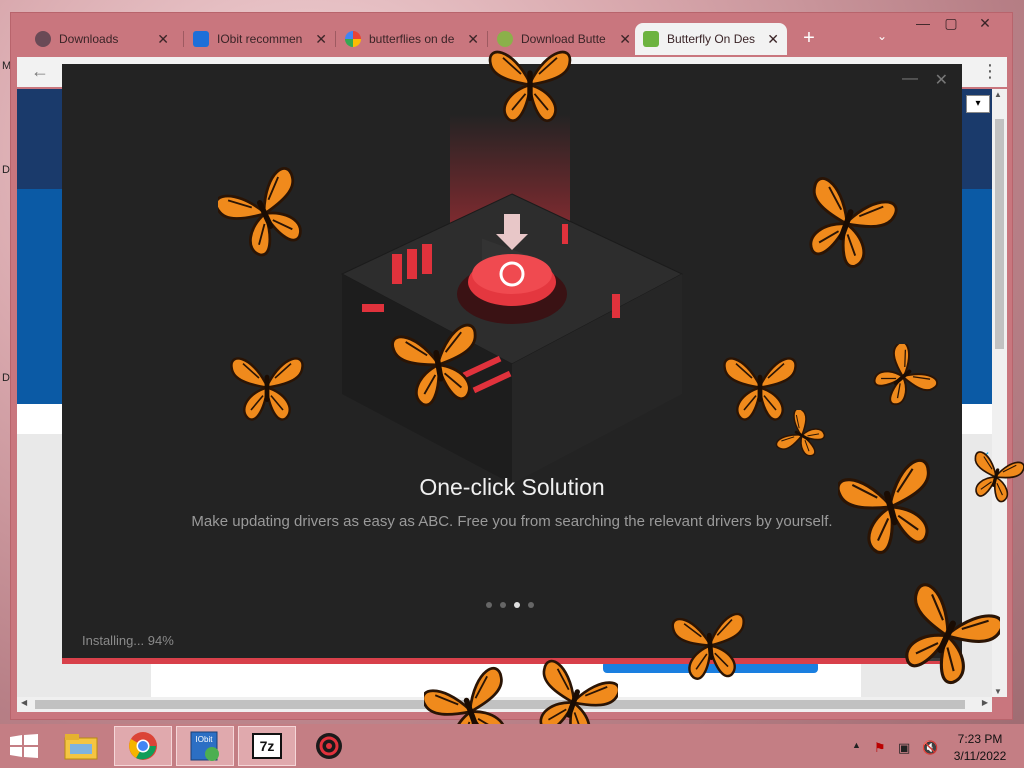  Describe the element at coordinates (40, 71) in the screenshot. I see `back-button: ←` at that location.